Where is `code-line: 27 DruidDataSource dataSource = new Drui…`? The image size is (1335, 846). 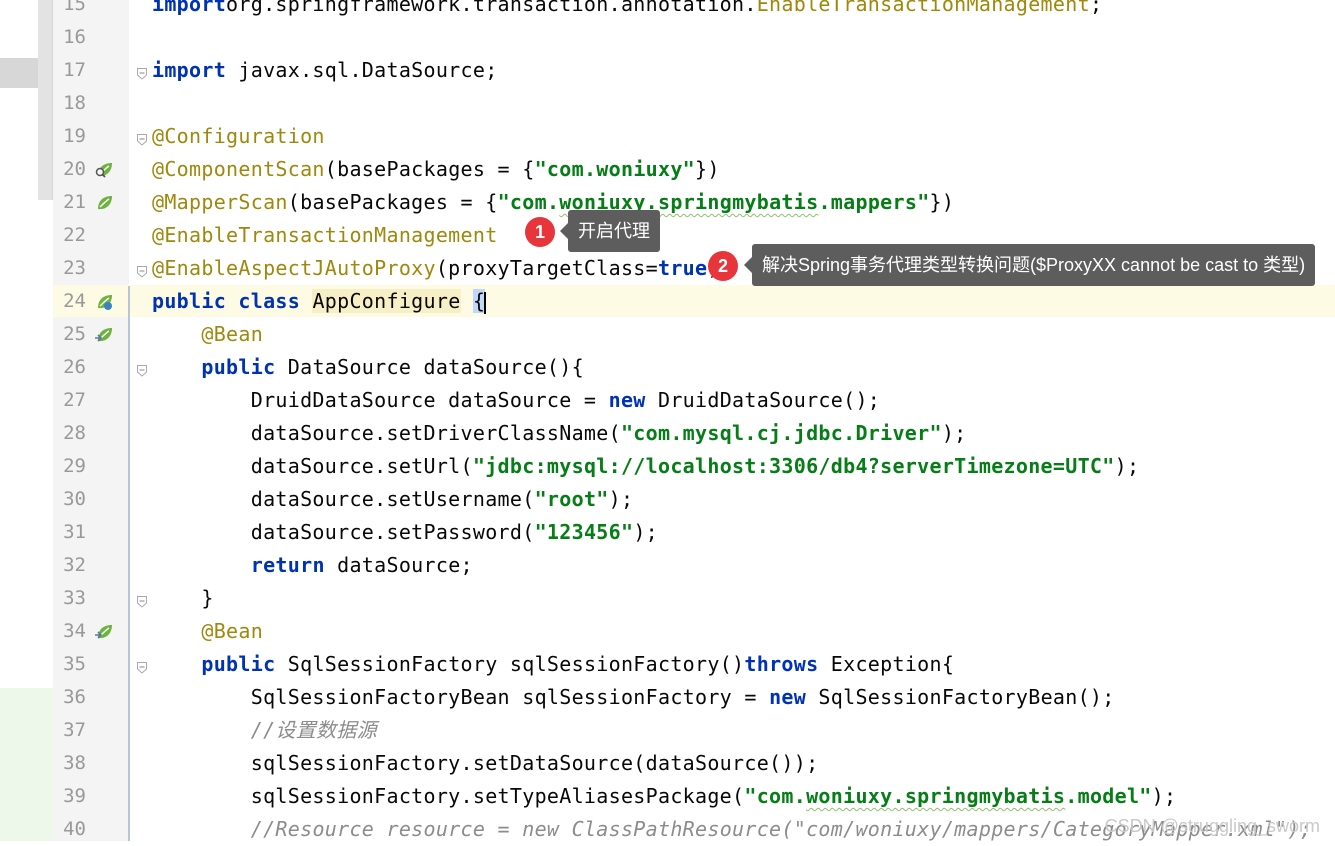
code-line: 27 DruidDataSource dataSource = new Drui… is located at coordinates (667, 400).